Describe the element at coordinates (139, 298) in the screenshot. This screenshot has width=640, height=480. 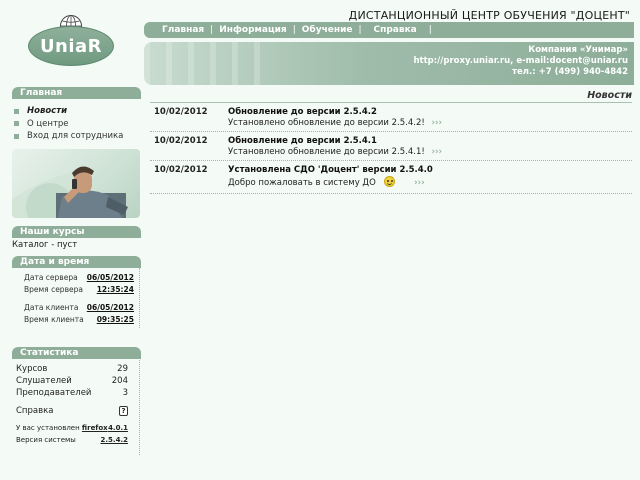
I see `datetime-divider` at that location.